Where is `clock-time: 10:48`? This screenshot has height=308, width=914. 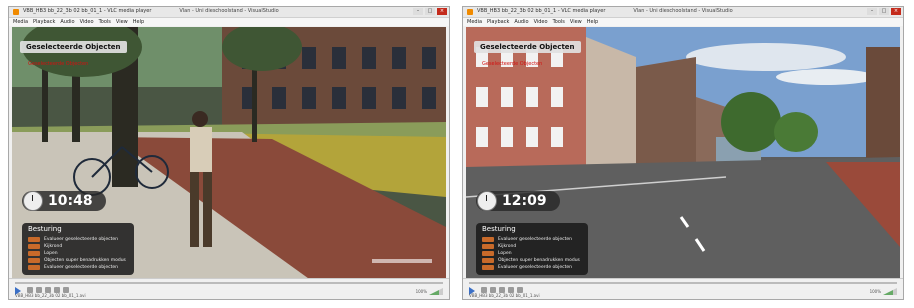
clock-time: 10:48 is located at coordinates (70, 201).